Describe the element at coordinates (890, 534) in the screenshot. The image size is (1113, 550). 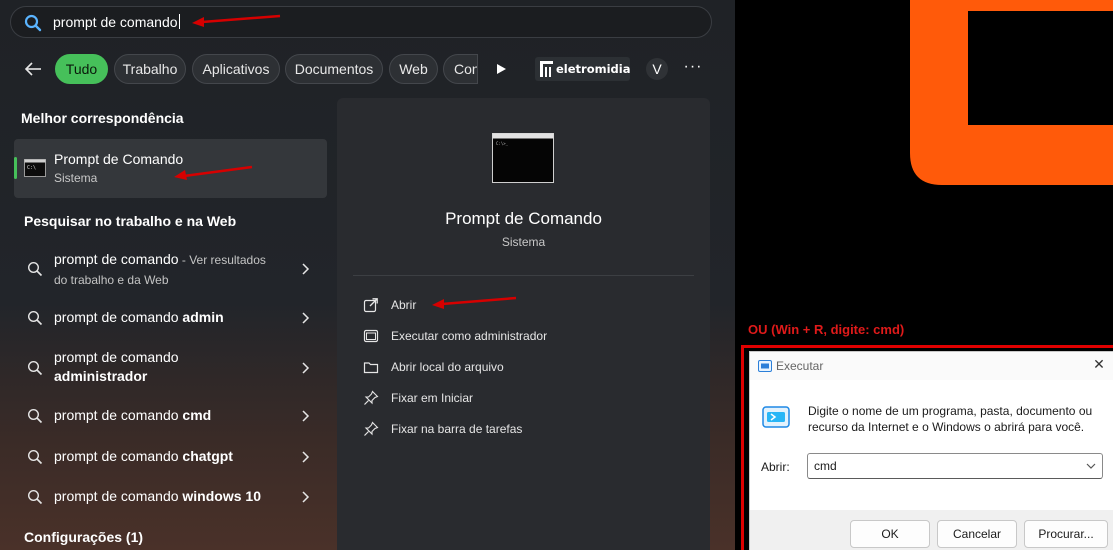
I see `ok-button: OK` at that location.